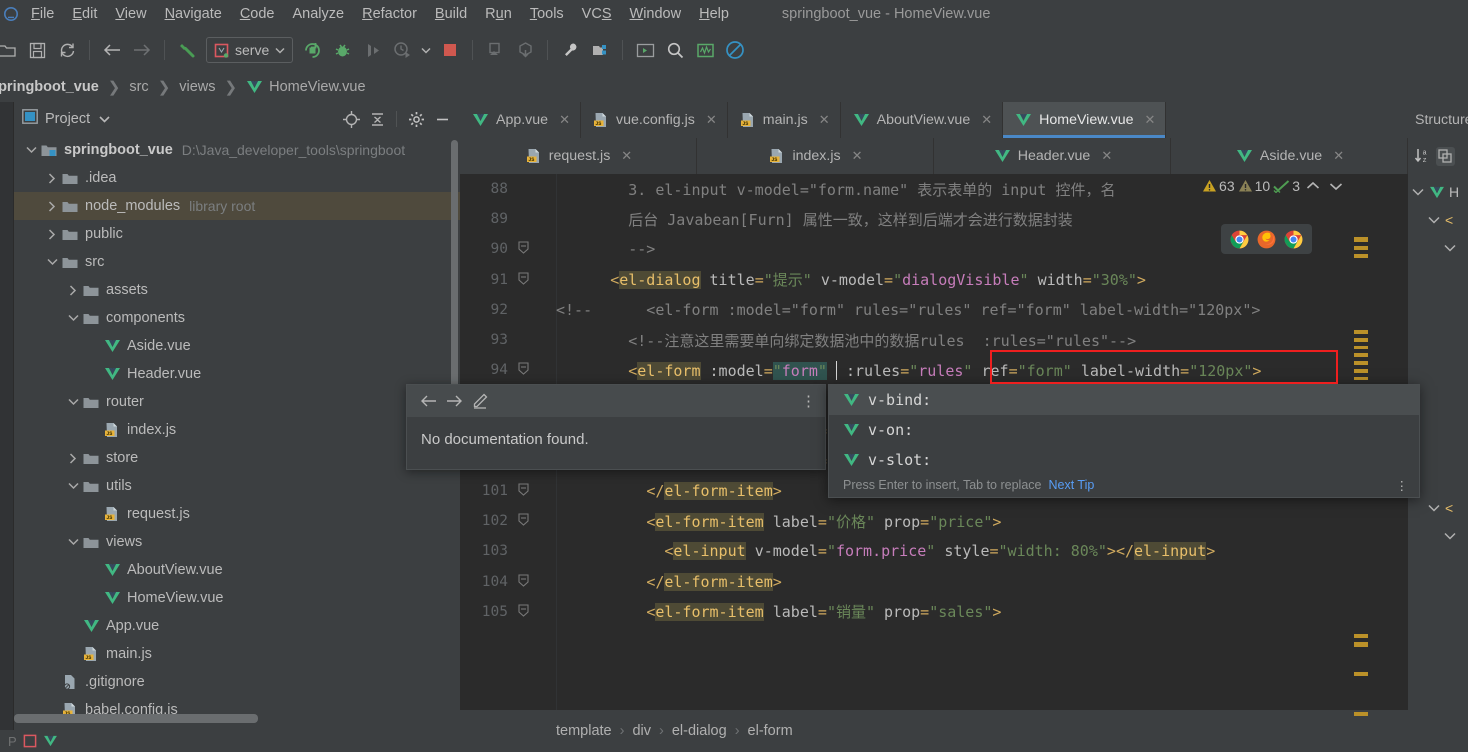  What do you see at coordinates (130, 14) in the screenshot?
I see `menu-view: View` at bounding box center [130, 14].